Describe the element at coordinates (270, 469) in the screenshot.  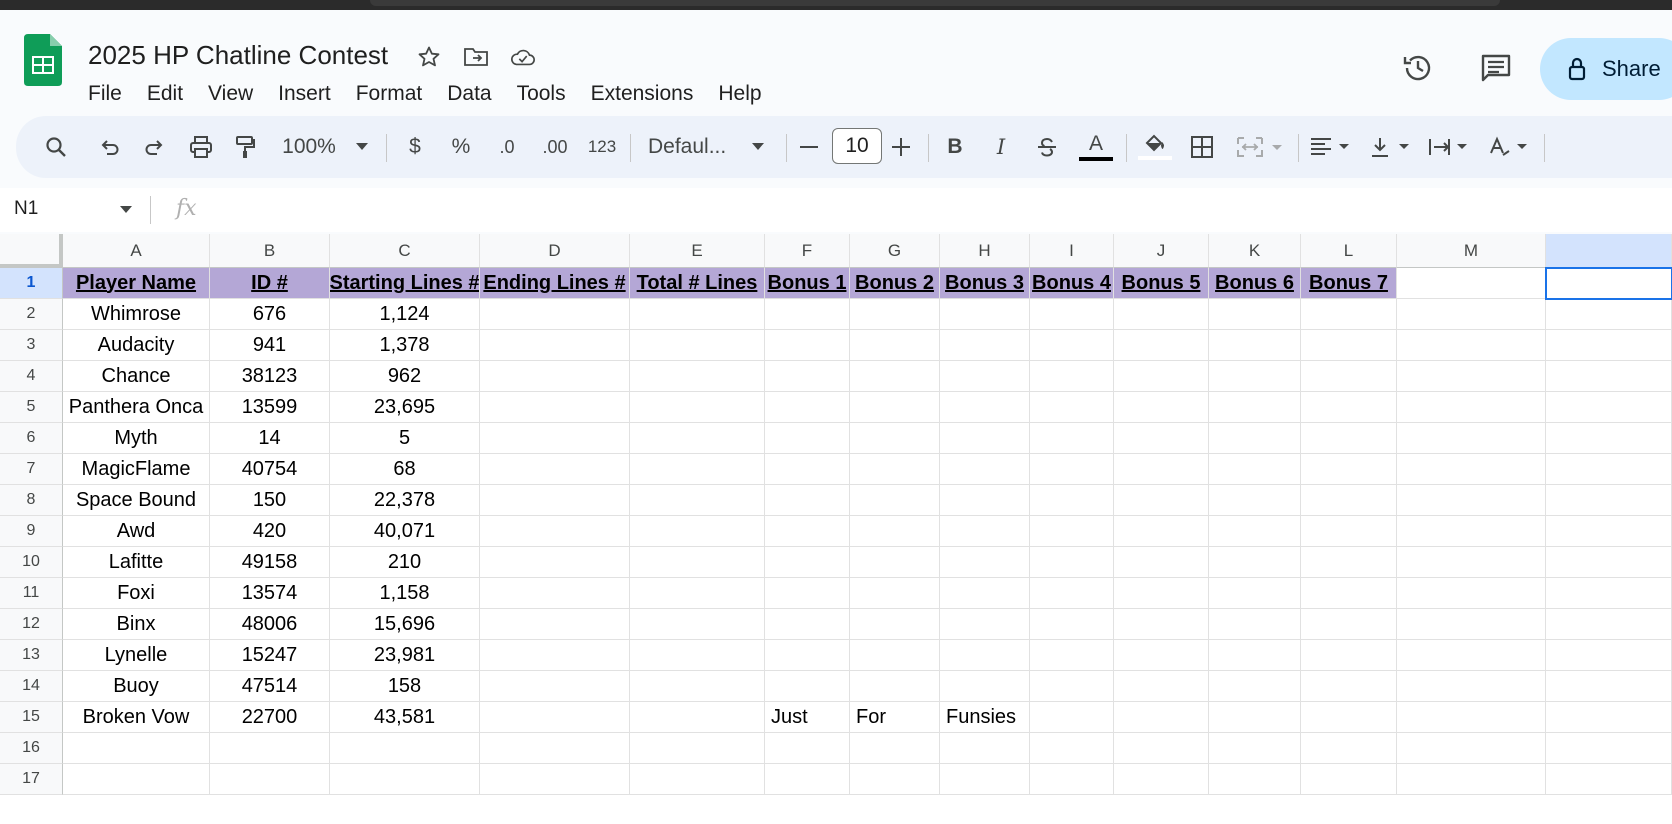
I see `table-cell: 40754` at that location.